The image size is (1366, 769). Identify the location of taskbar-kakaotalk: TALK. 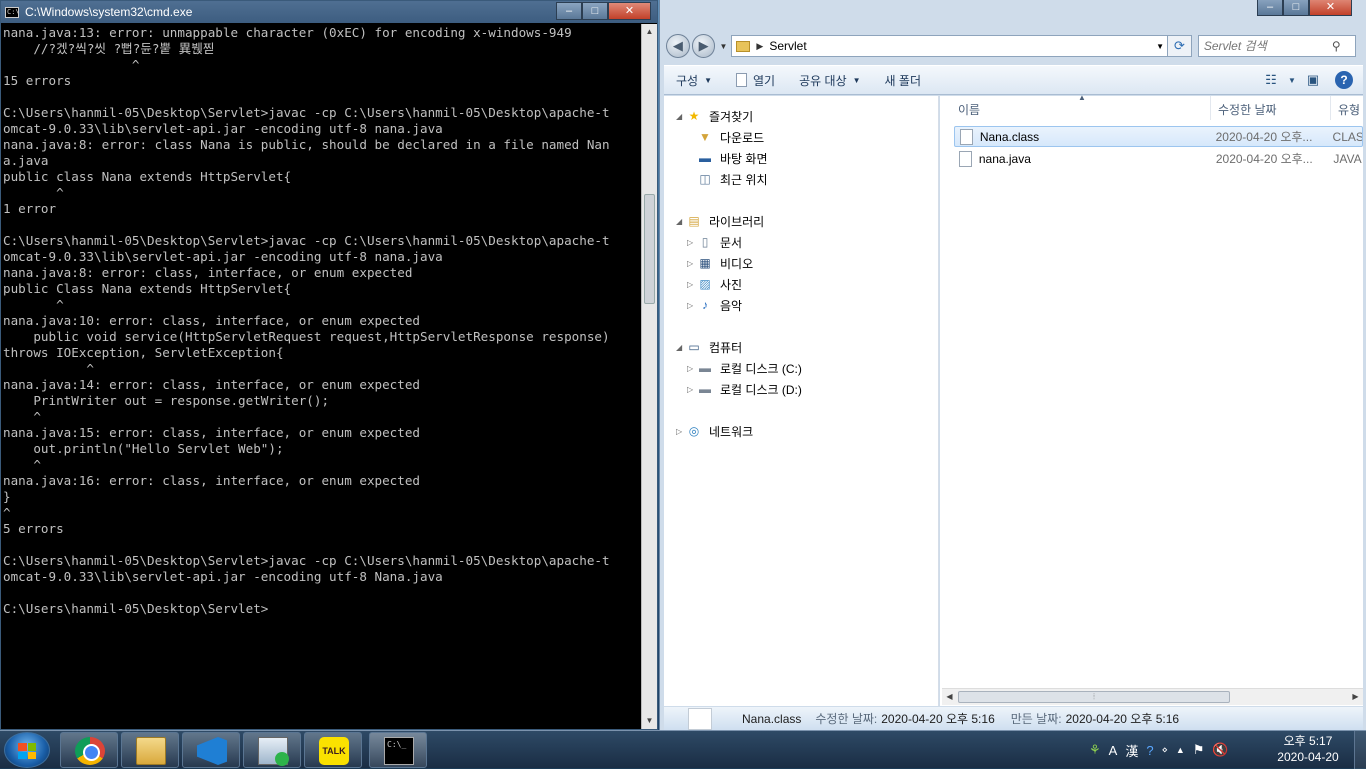
(333, 750).